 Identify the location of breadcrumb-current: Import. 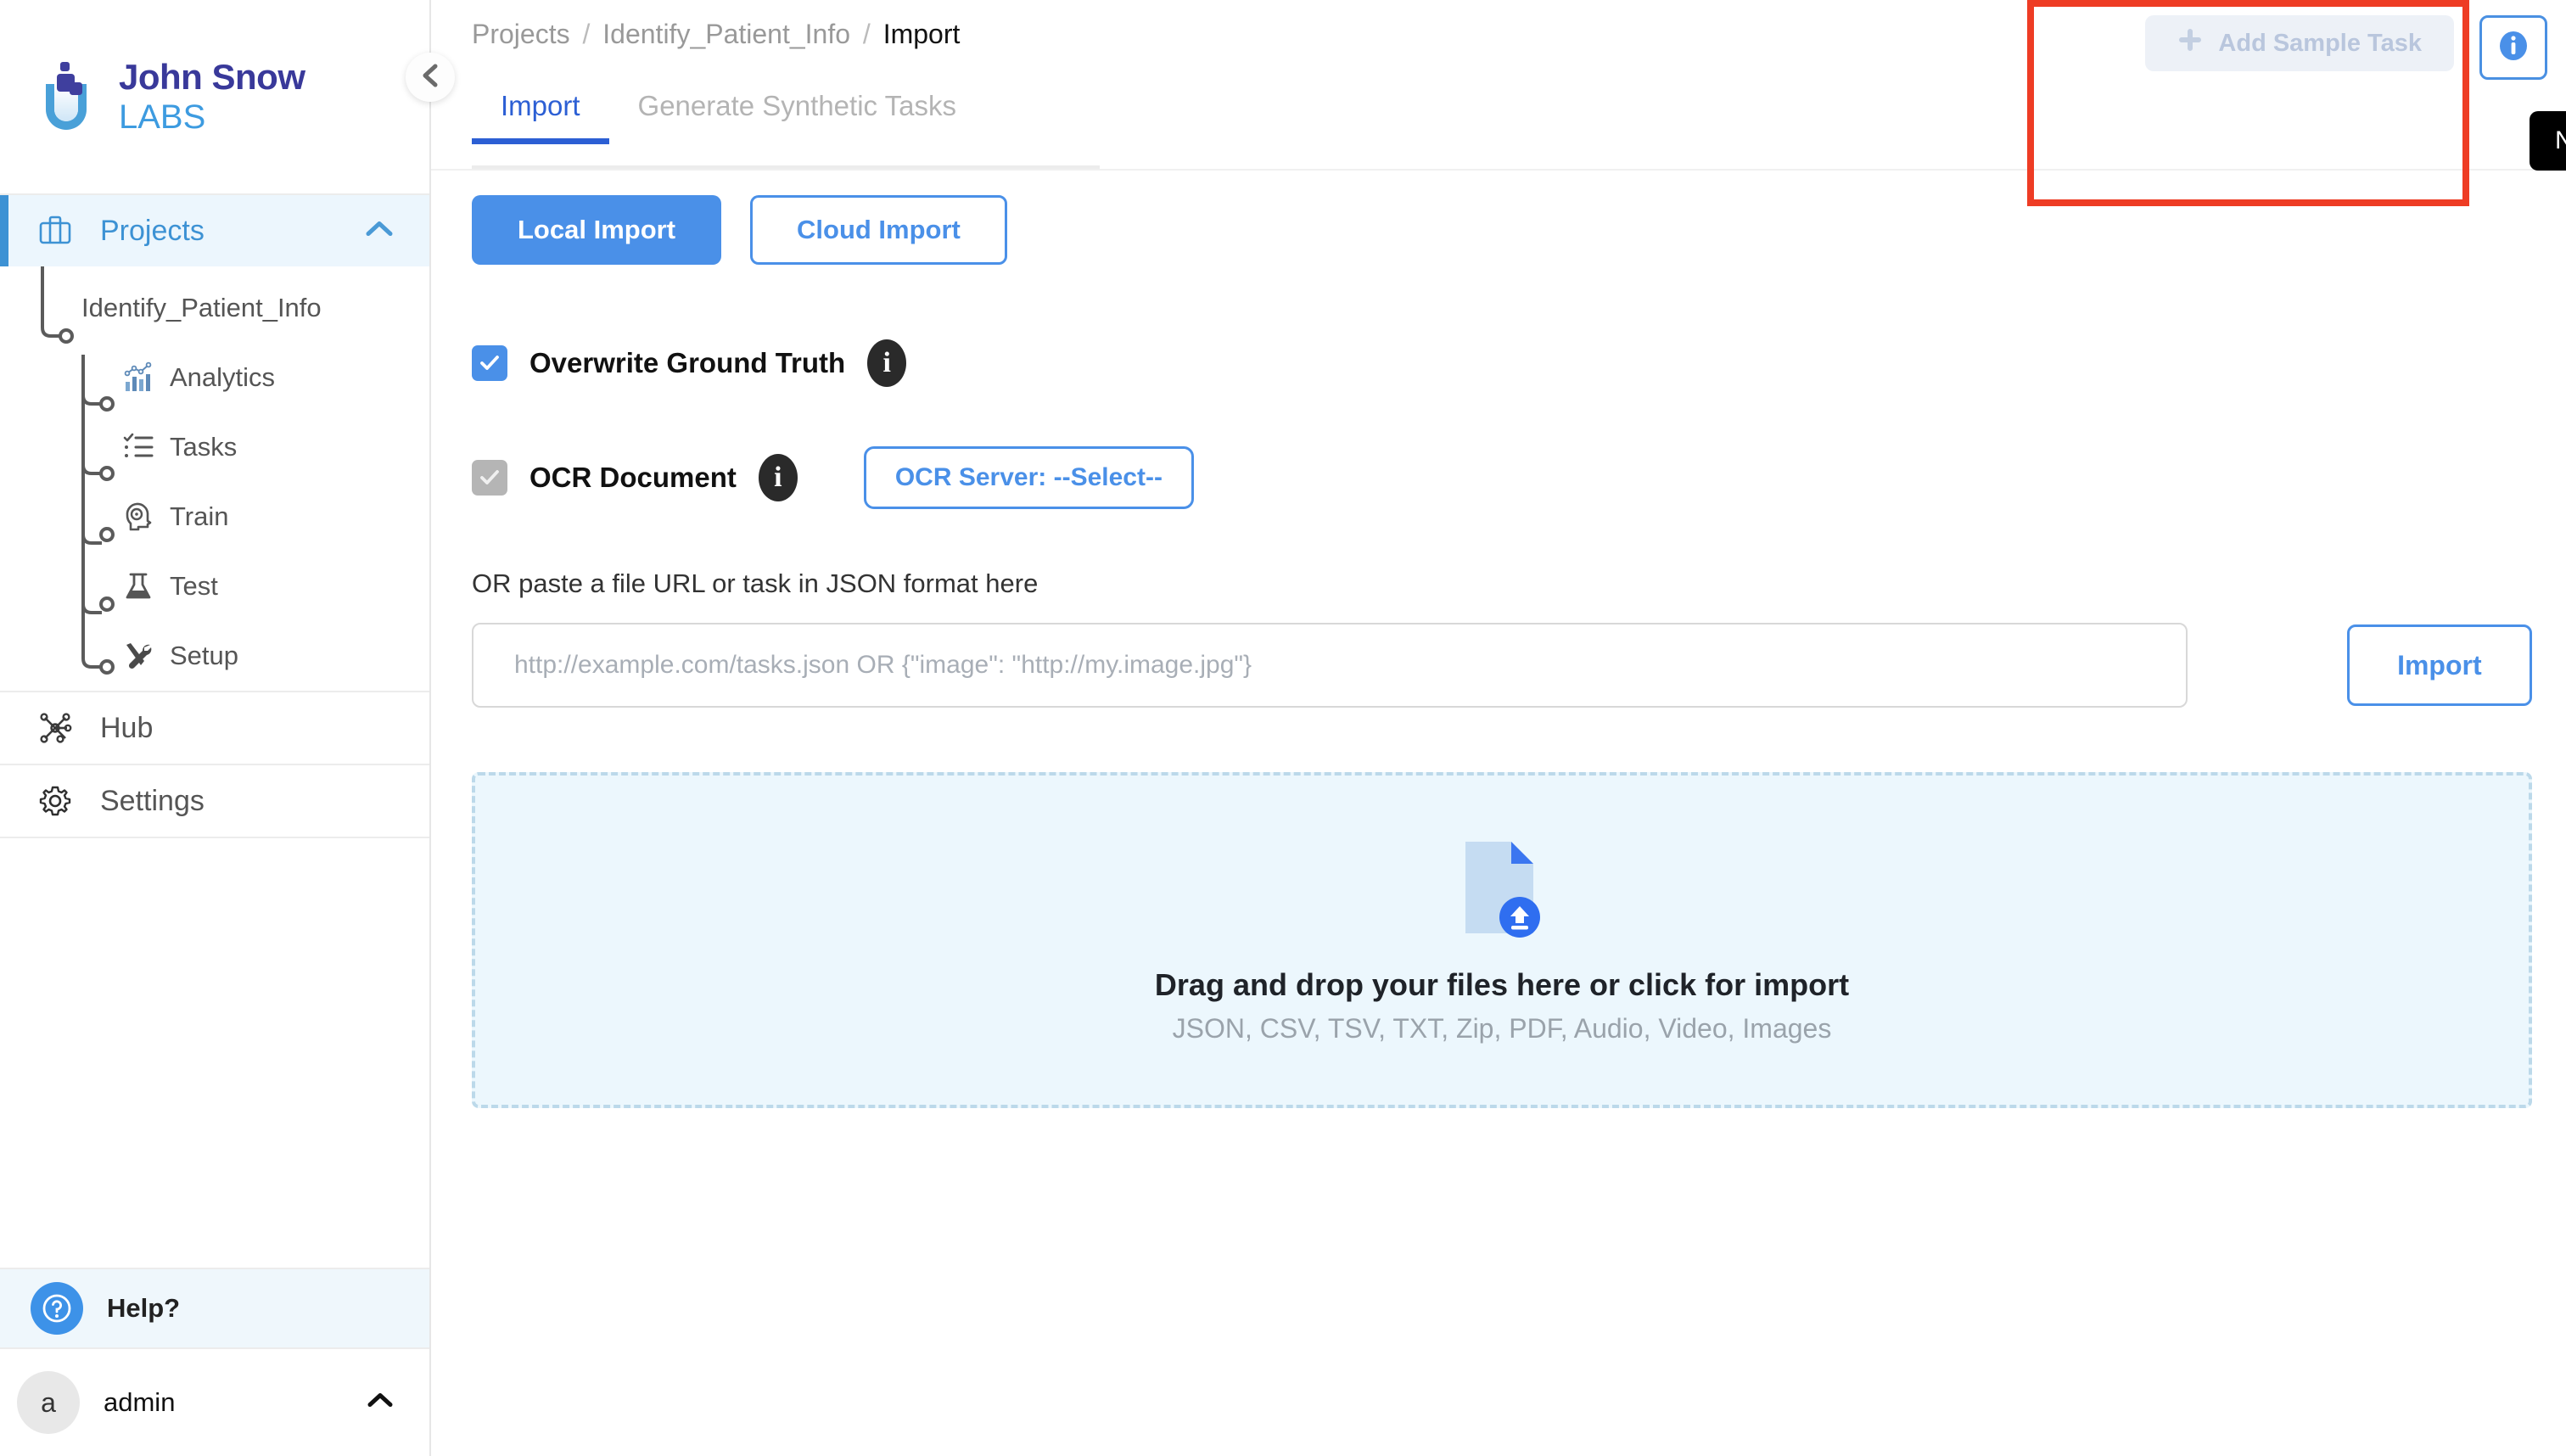
(921, 34).